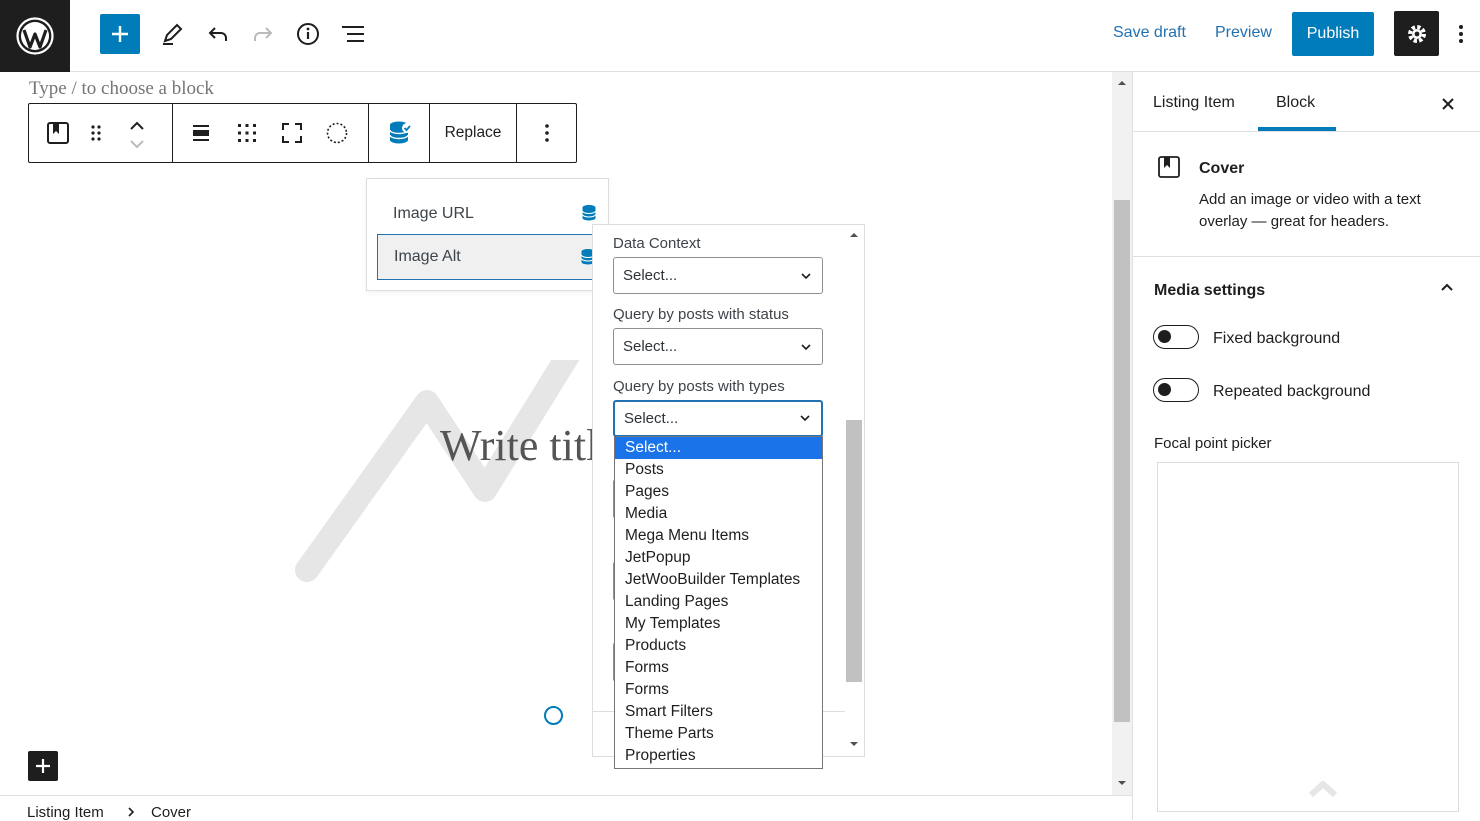 This screenshot has width=1480, height=821. I want to click on panel-scrollbar-thumb, so click(854, 551).